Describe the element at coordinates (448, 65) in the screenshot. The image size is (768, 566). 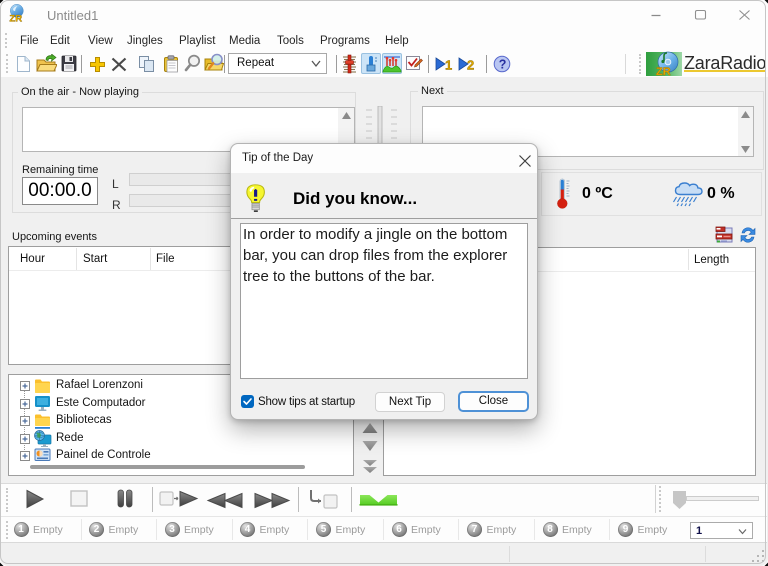
I see `svg-text: 1` at that location.